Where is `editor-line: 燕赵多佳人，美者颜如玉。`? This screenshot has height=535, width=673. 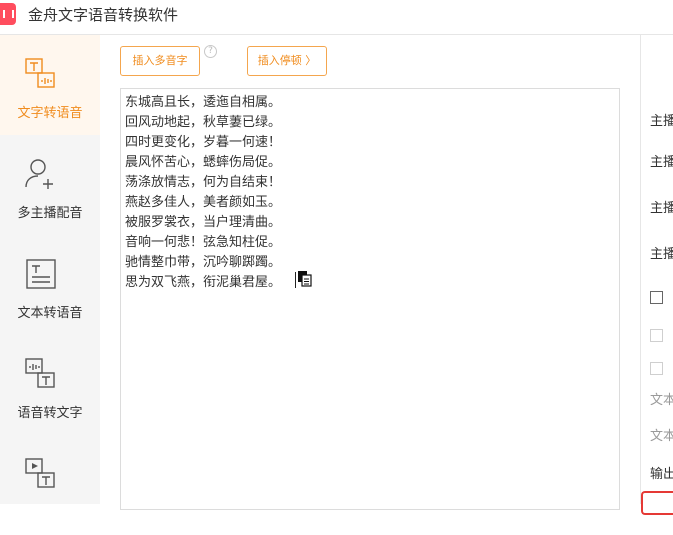
editor-line: 燕赵多佳人，美者颜如玉。 is located at coordinates (203, 202).